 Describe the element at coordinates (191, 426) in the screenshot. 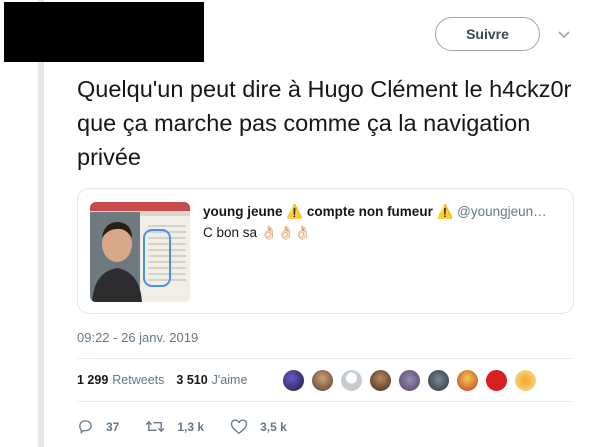

I see `retweet-count: 1,3 k` at that location.